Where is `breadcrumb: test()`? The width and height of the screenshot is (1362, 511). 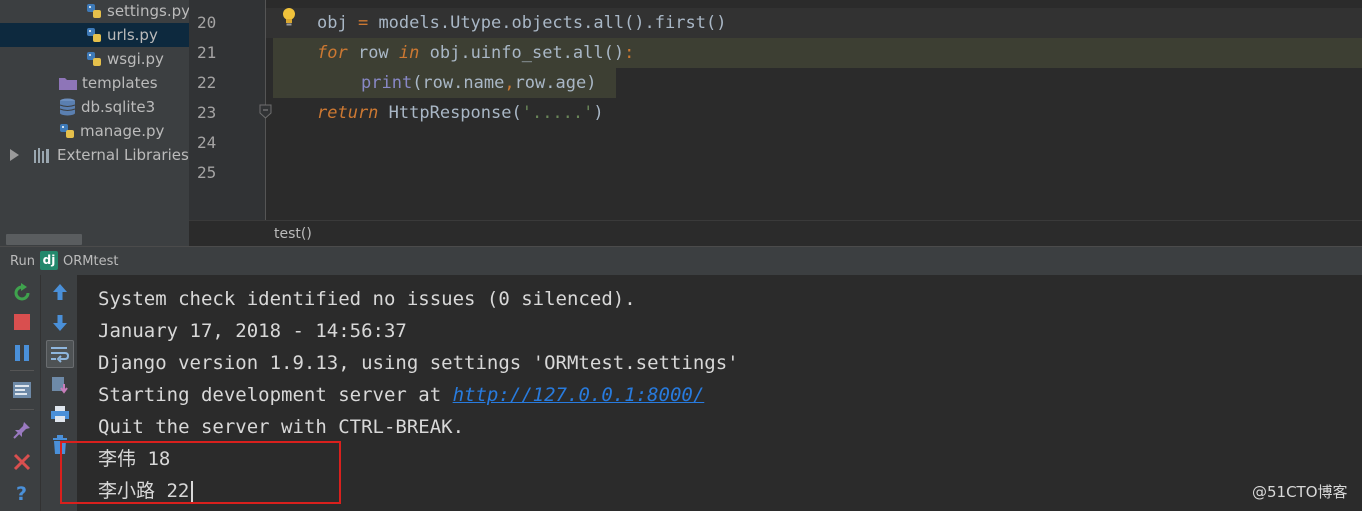 breadcrumb: test() is located at coordinates (293, 234).